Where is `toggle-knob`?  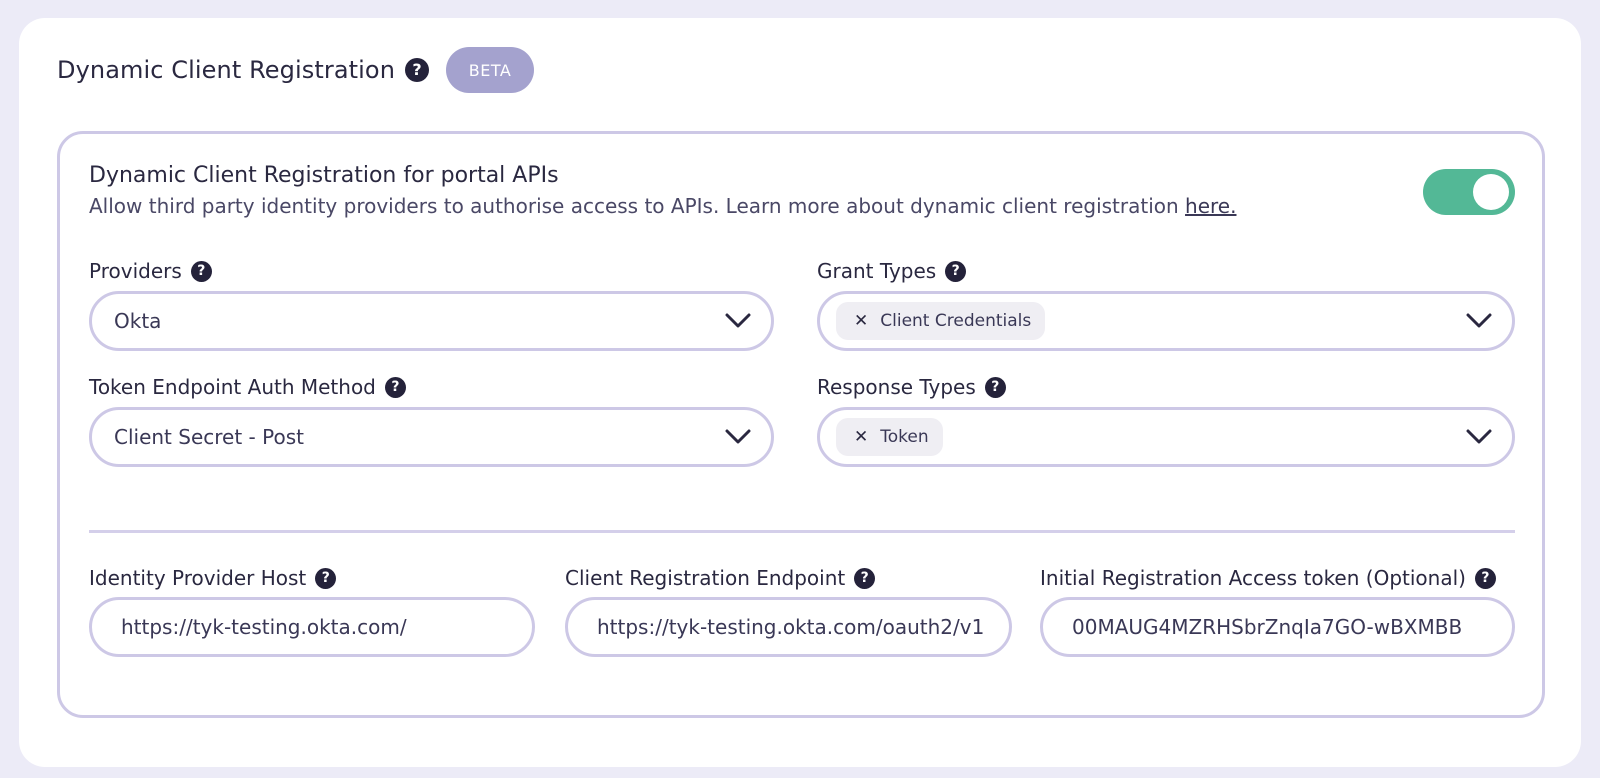 toggle-knob is located at coordinates (1491, 192).